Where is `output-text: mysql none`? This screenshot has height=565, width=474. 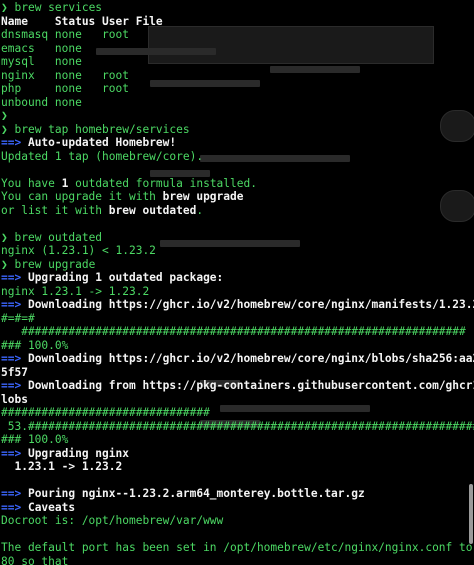
output-text: mysql none is located at coordinates (41, 61).